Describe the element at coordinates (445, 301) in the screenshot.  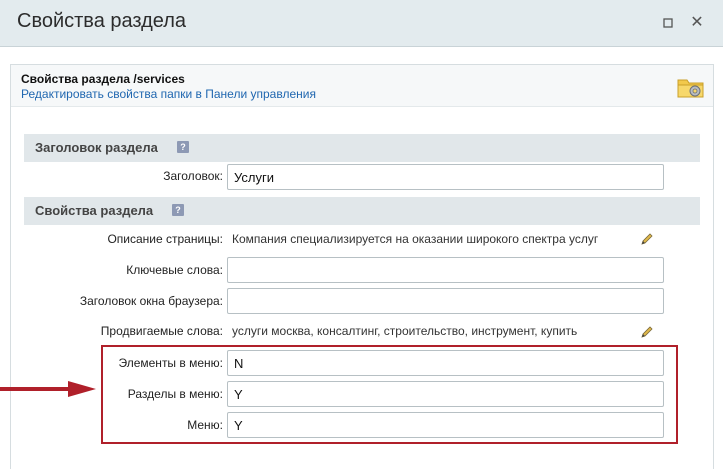
I see `browser-title-input` at that location.